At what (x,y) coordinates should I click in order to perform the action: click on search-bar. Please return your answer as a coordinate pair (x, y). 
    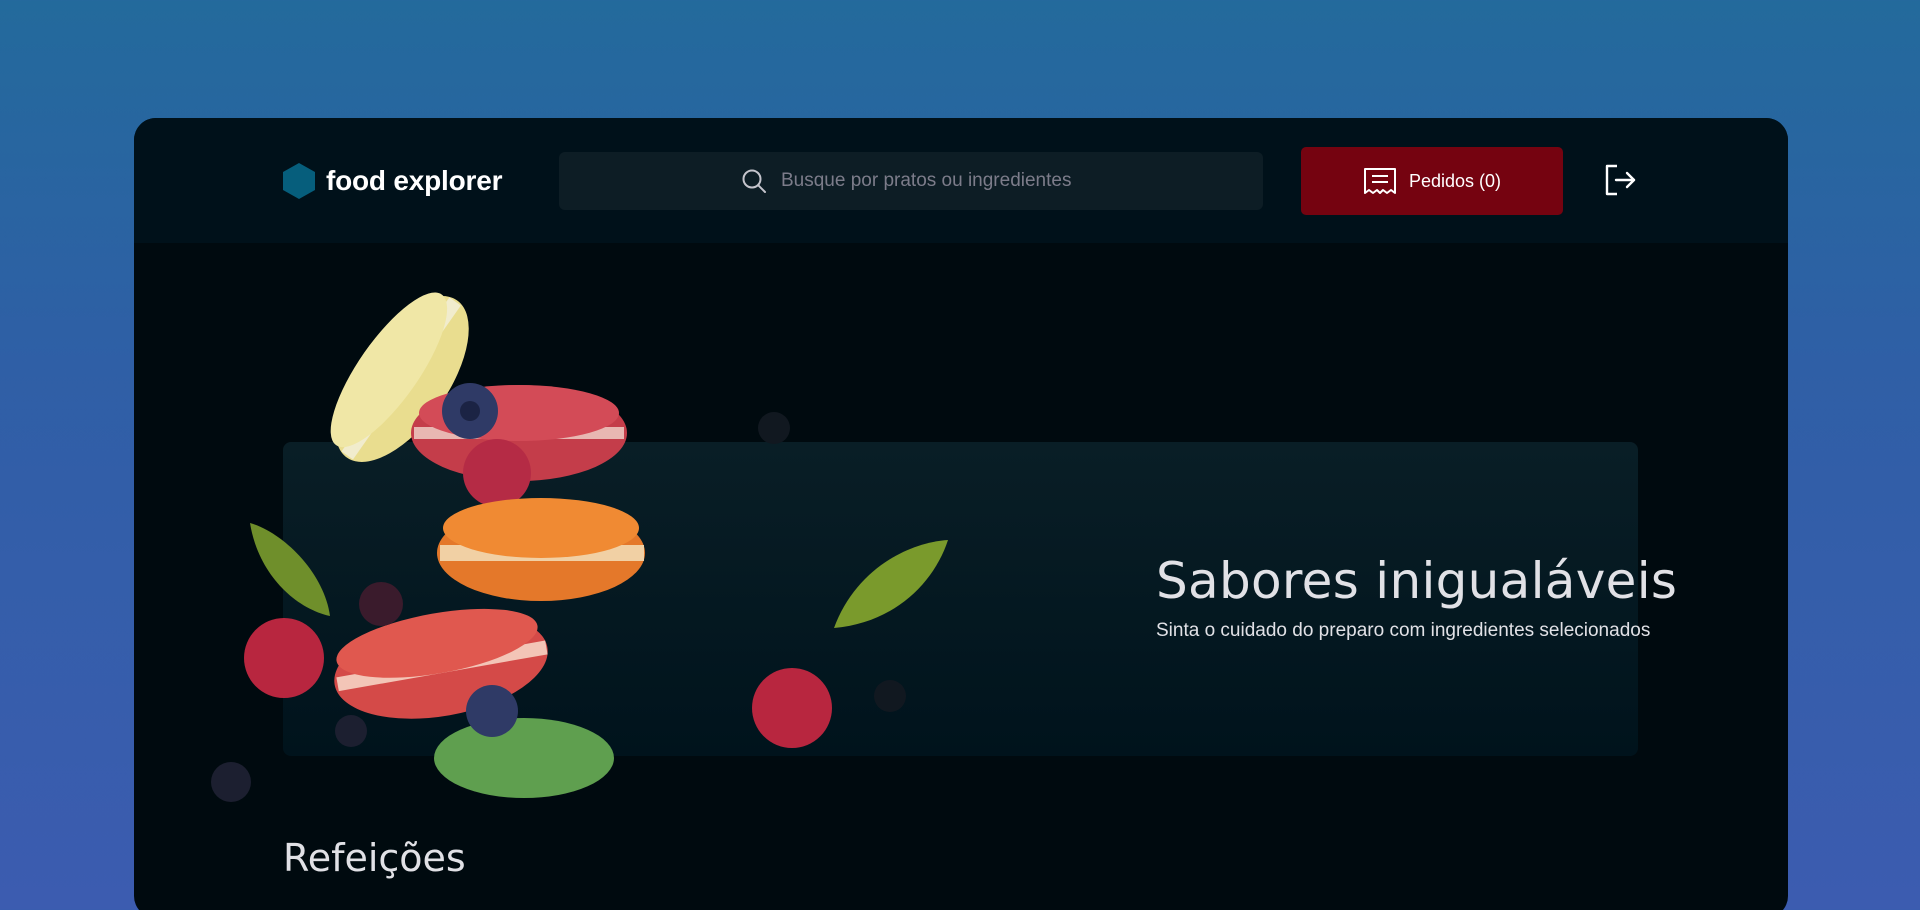
    Looking at the image, I should click on (911, 181).